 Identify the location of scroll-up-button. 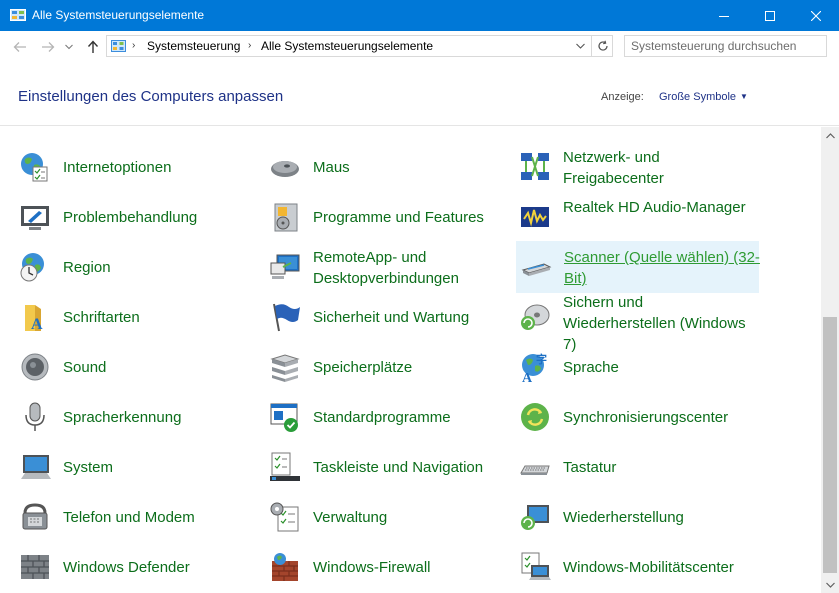
(830, 135).